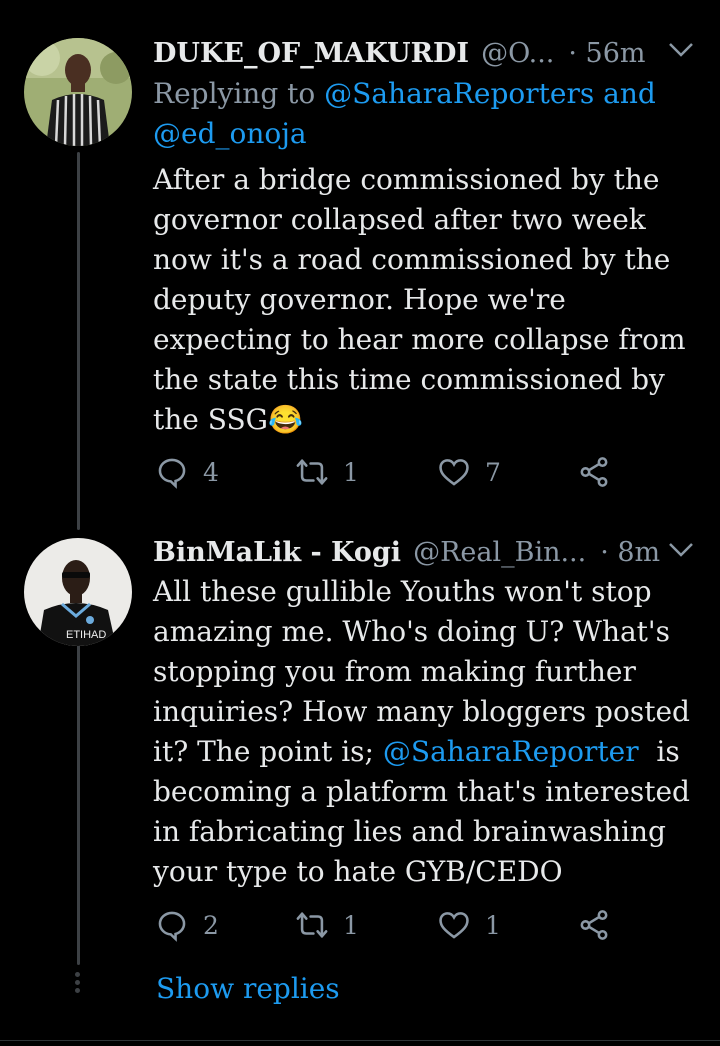 The height and width of the screenshot is (1046, 720). I want to click on avatar-shirt-text: ETIHAD, so click(86, 635).